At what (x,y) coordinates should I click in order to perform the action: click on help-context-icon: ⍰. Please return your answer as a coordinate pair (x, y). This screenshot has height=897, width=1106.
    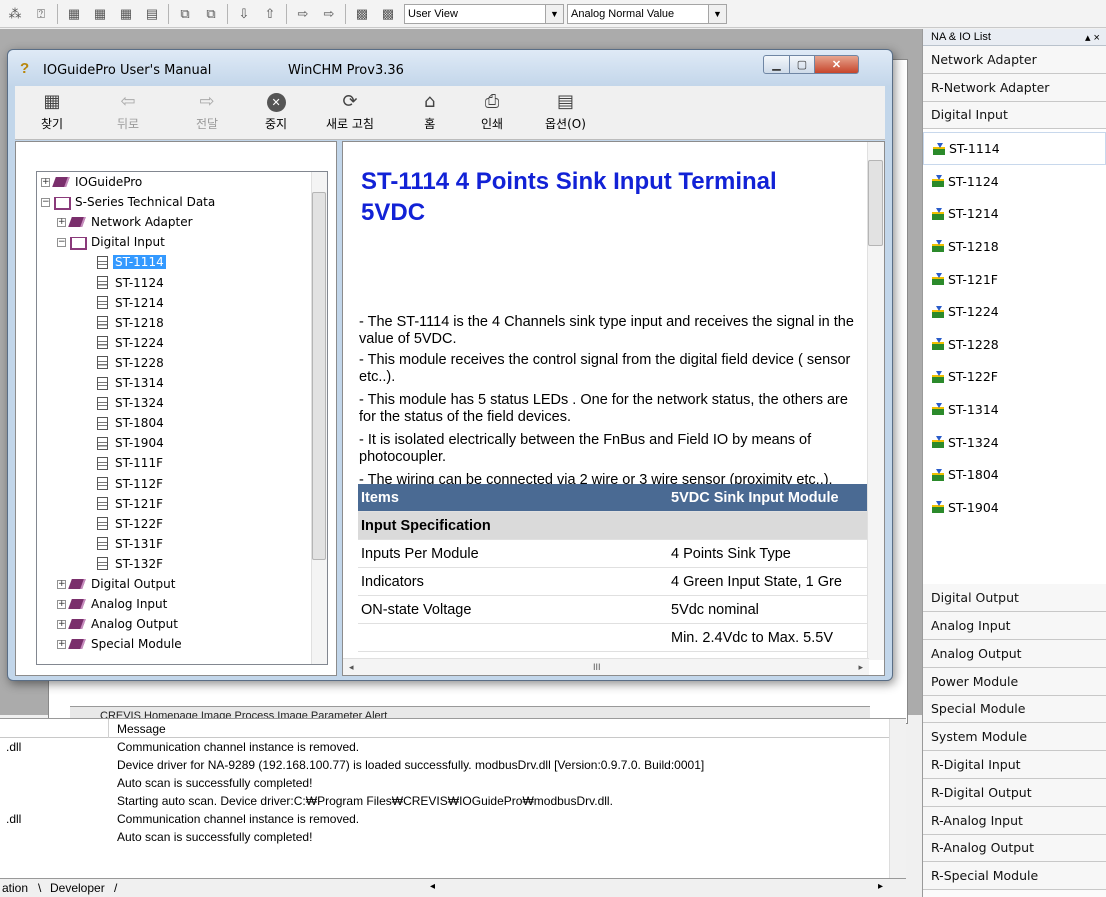
    Looking at the image, I should click on (41, 14).